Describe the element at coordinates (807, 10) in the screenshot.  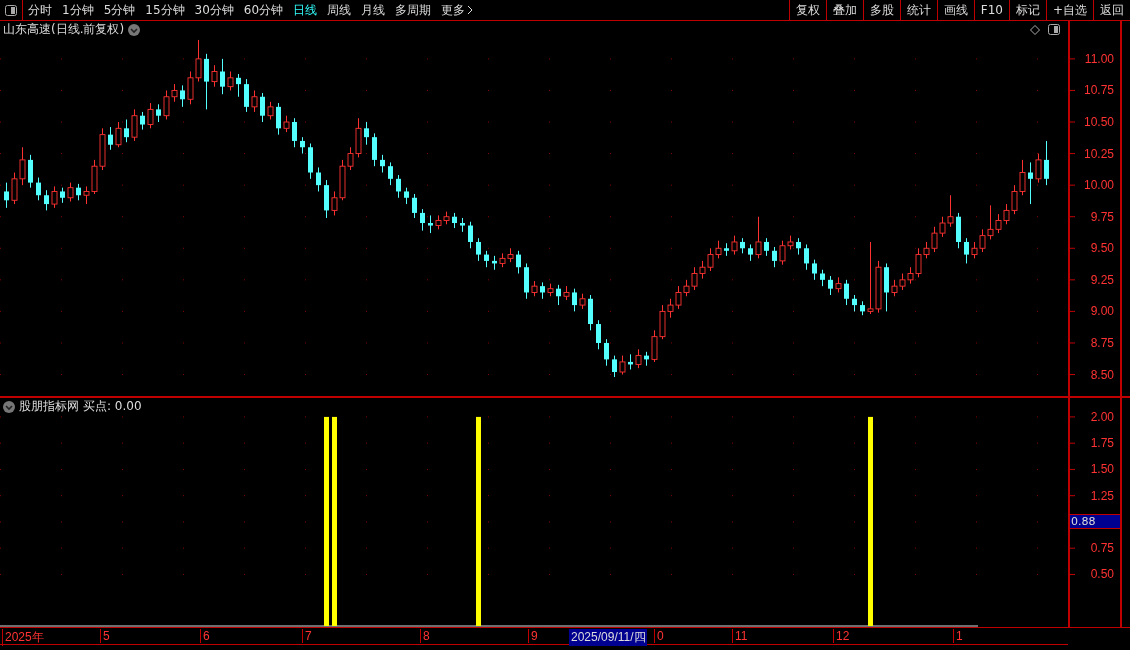
I see `toolbar-button: 复权` at that location.